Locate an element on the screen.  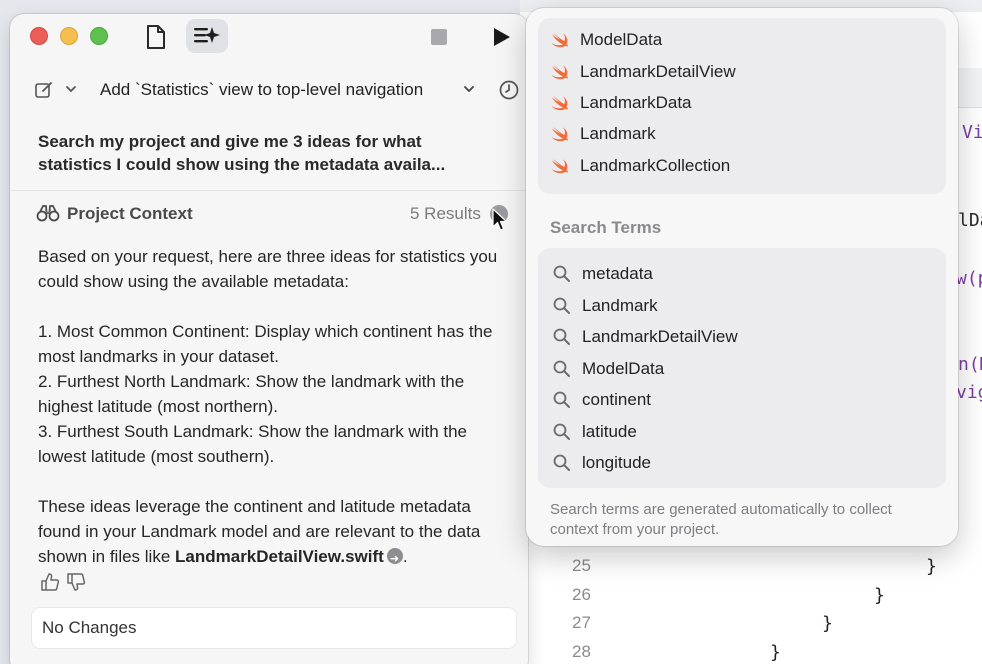
binoculars-icon is located at coordinates (48, 214).